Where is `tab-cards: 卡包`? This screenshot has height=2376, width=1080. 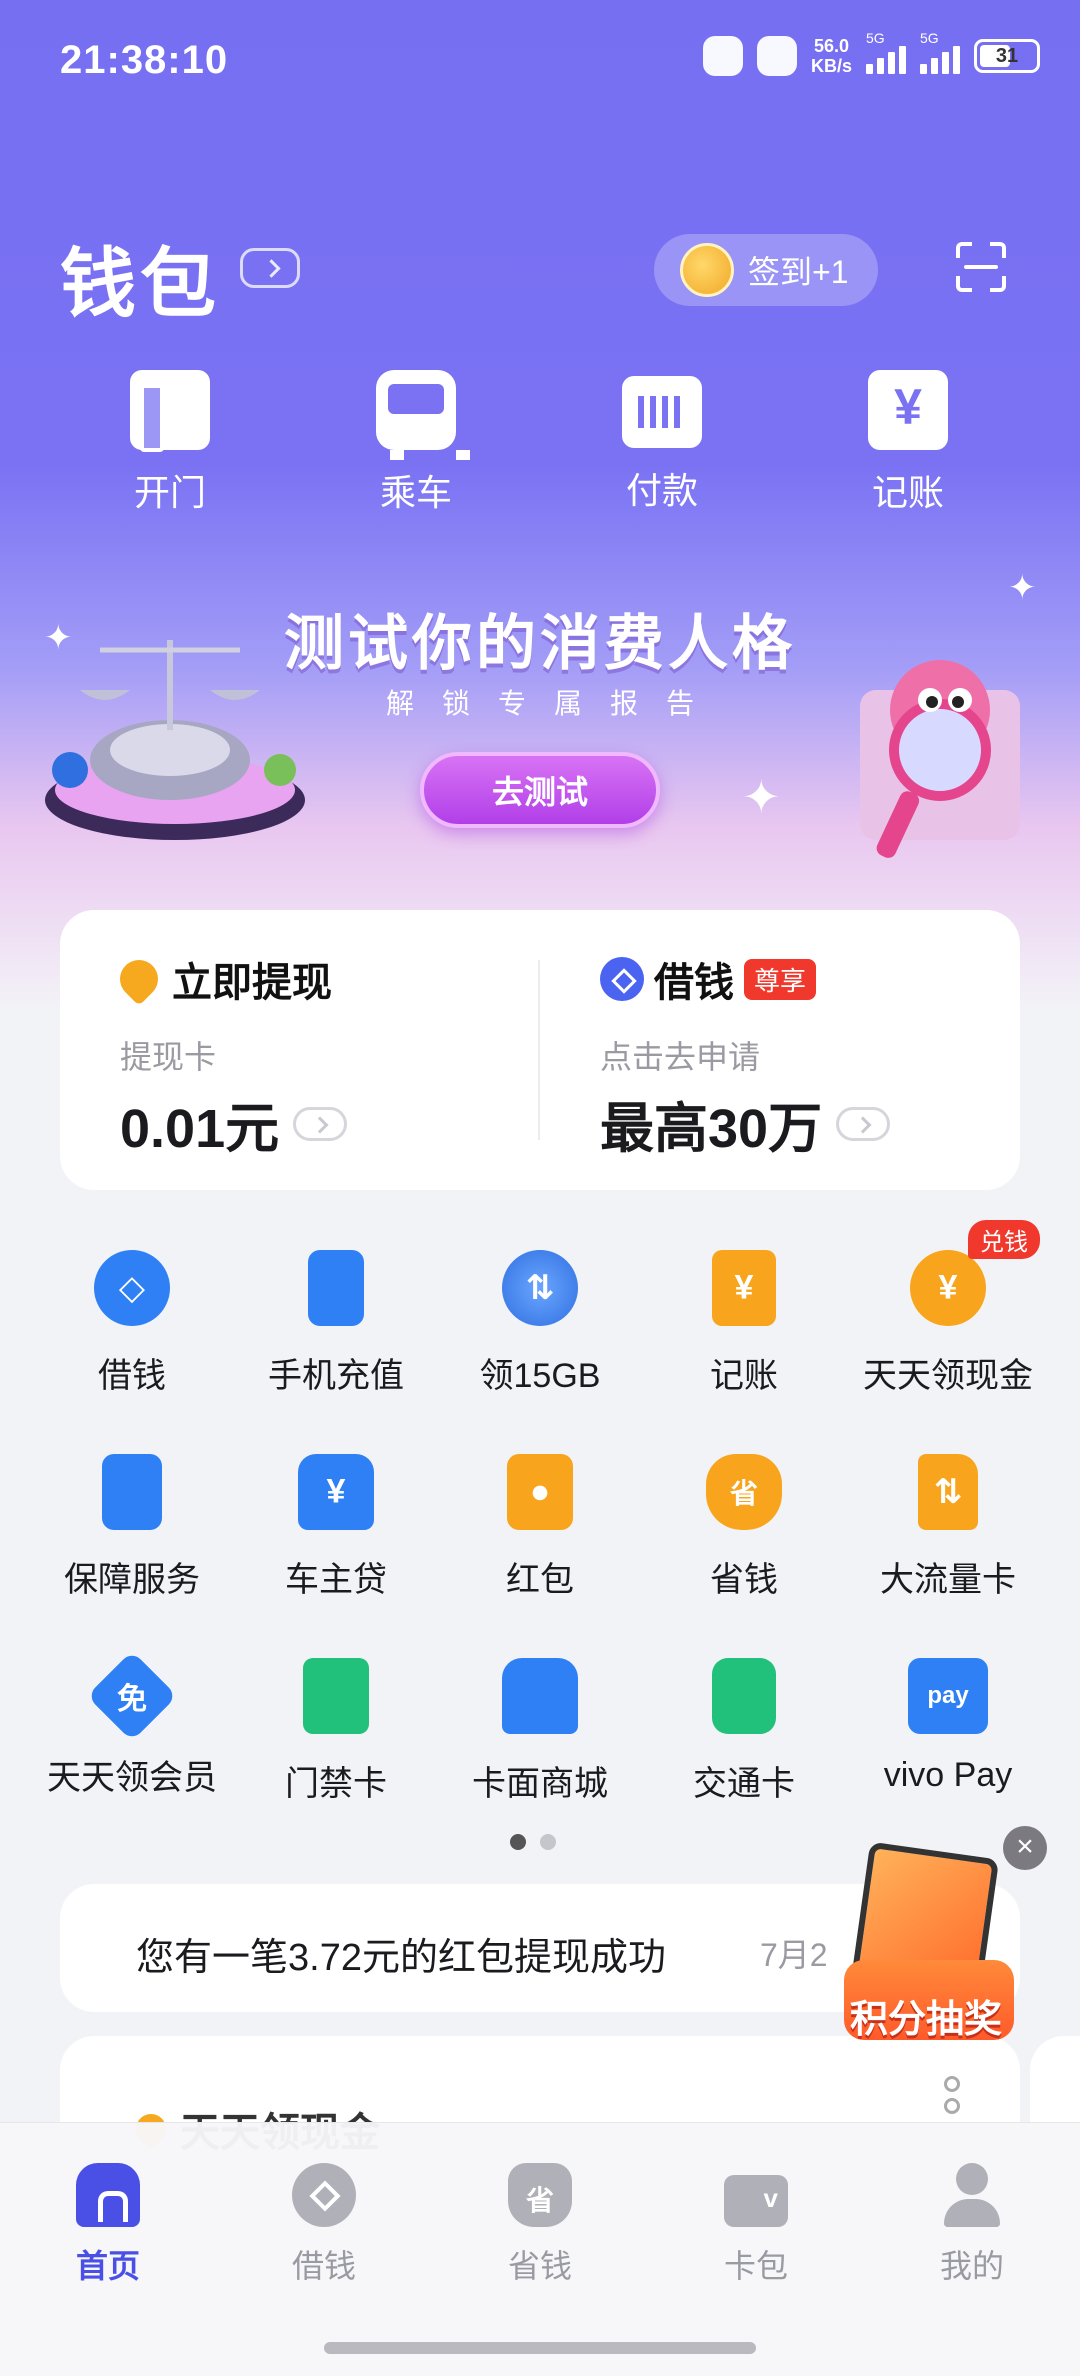 tab-cards: 卡包 is located at coordinates (756, 2225).